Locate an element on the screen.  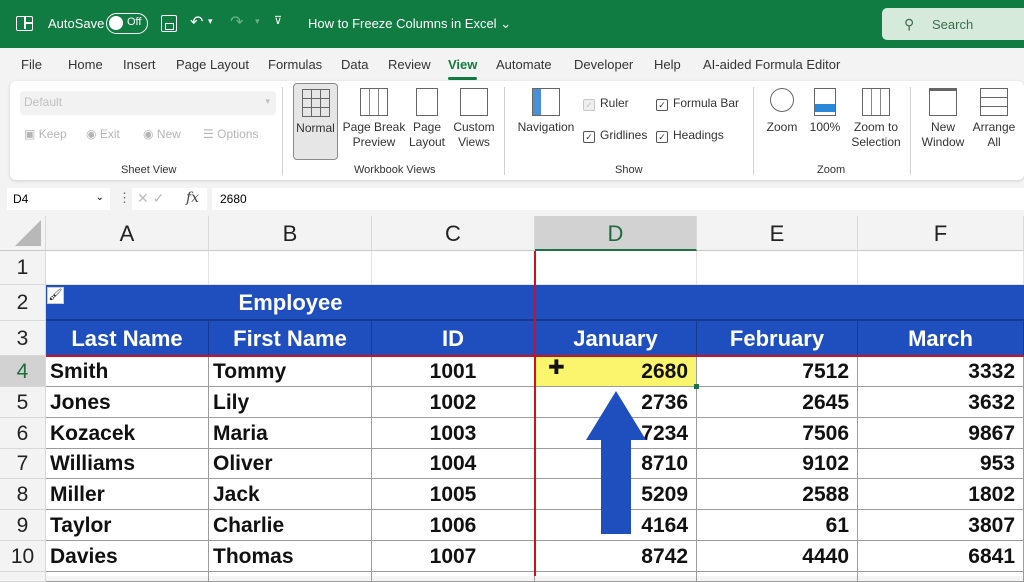
cell-c1 is located at coordinates (453, 268).